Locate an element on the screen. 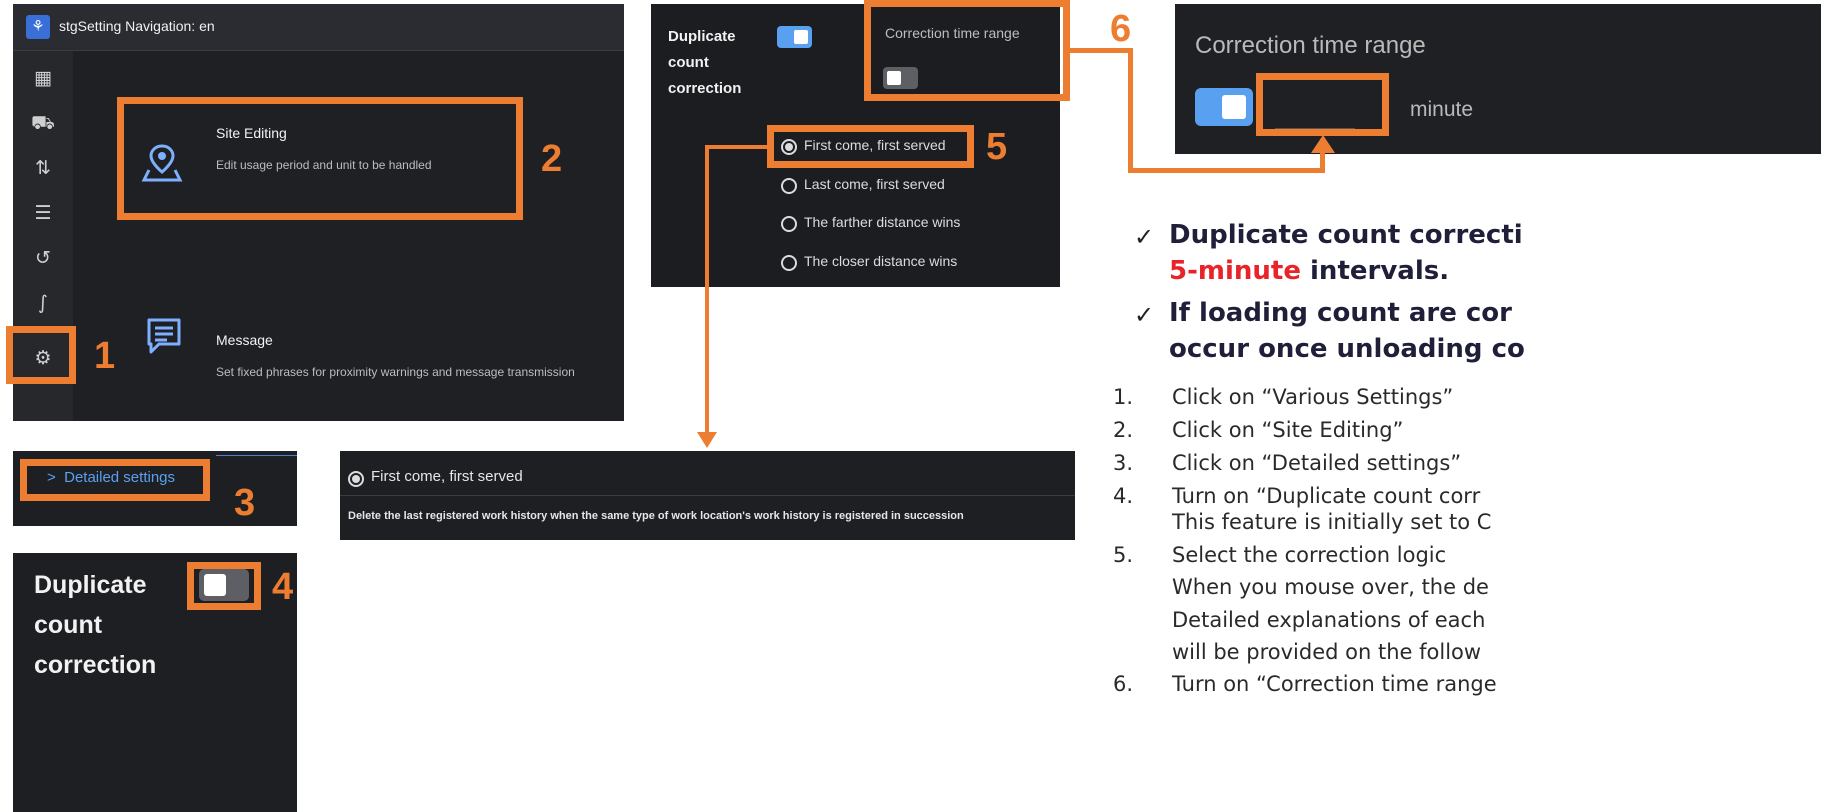 Image resolution: width=1821 pixels, height=812 pixels. radio-label: The closer distance wins is located at coordinates (881, 261).